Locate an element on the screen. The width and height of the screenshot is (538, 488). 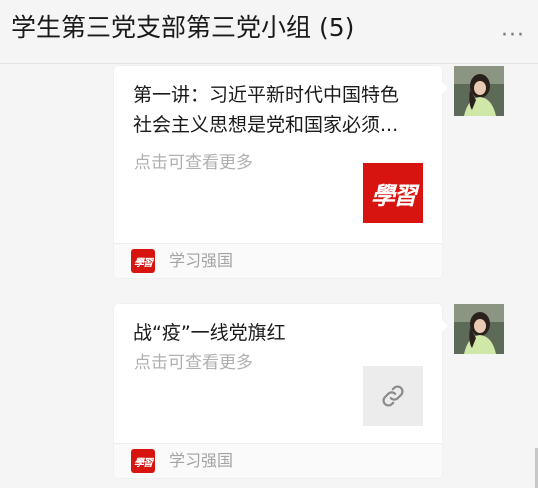
article-thumbnail: 學習 is located at coordinates (393, 193).